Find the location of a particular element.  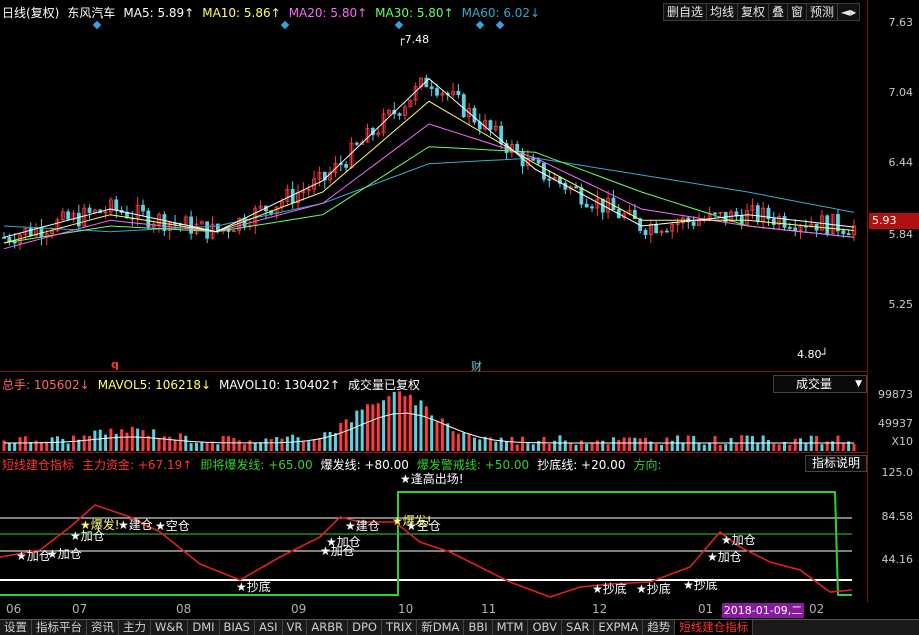

tab-indicator: BBI is located at coordinates (478, 627).